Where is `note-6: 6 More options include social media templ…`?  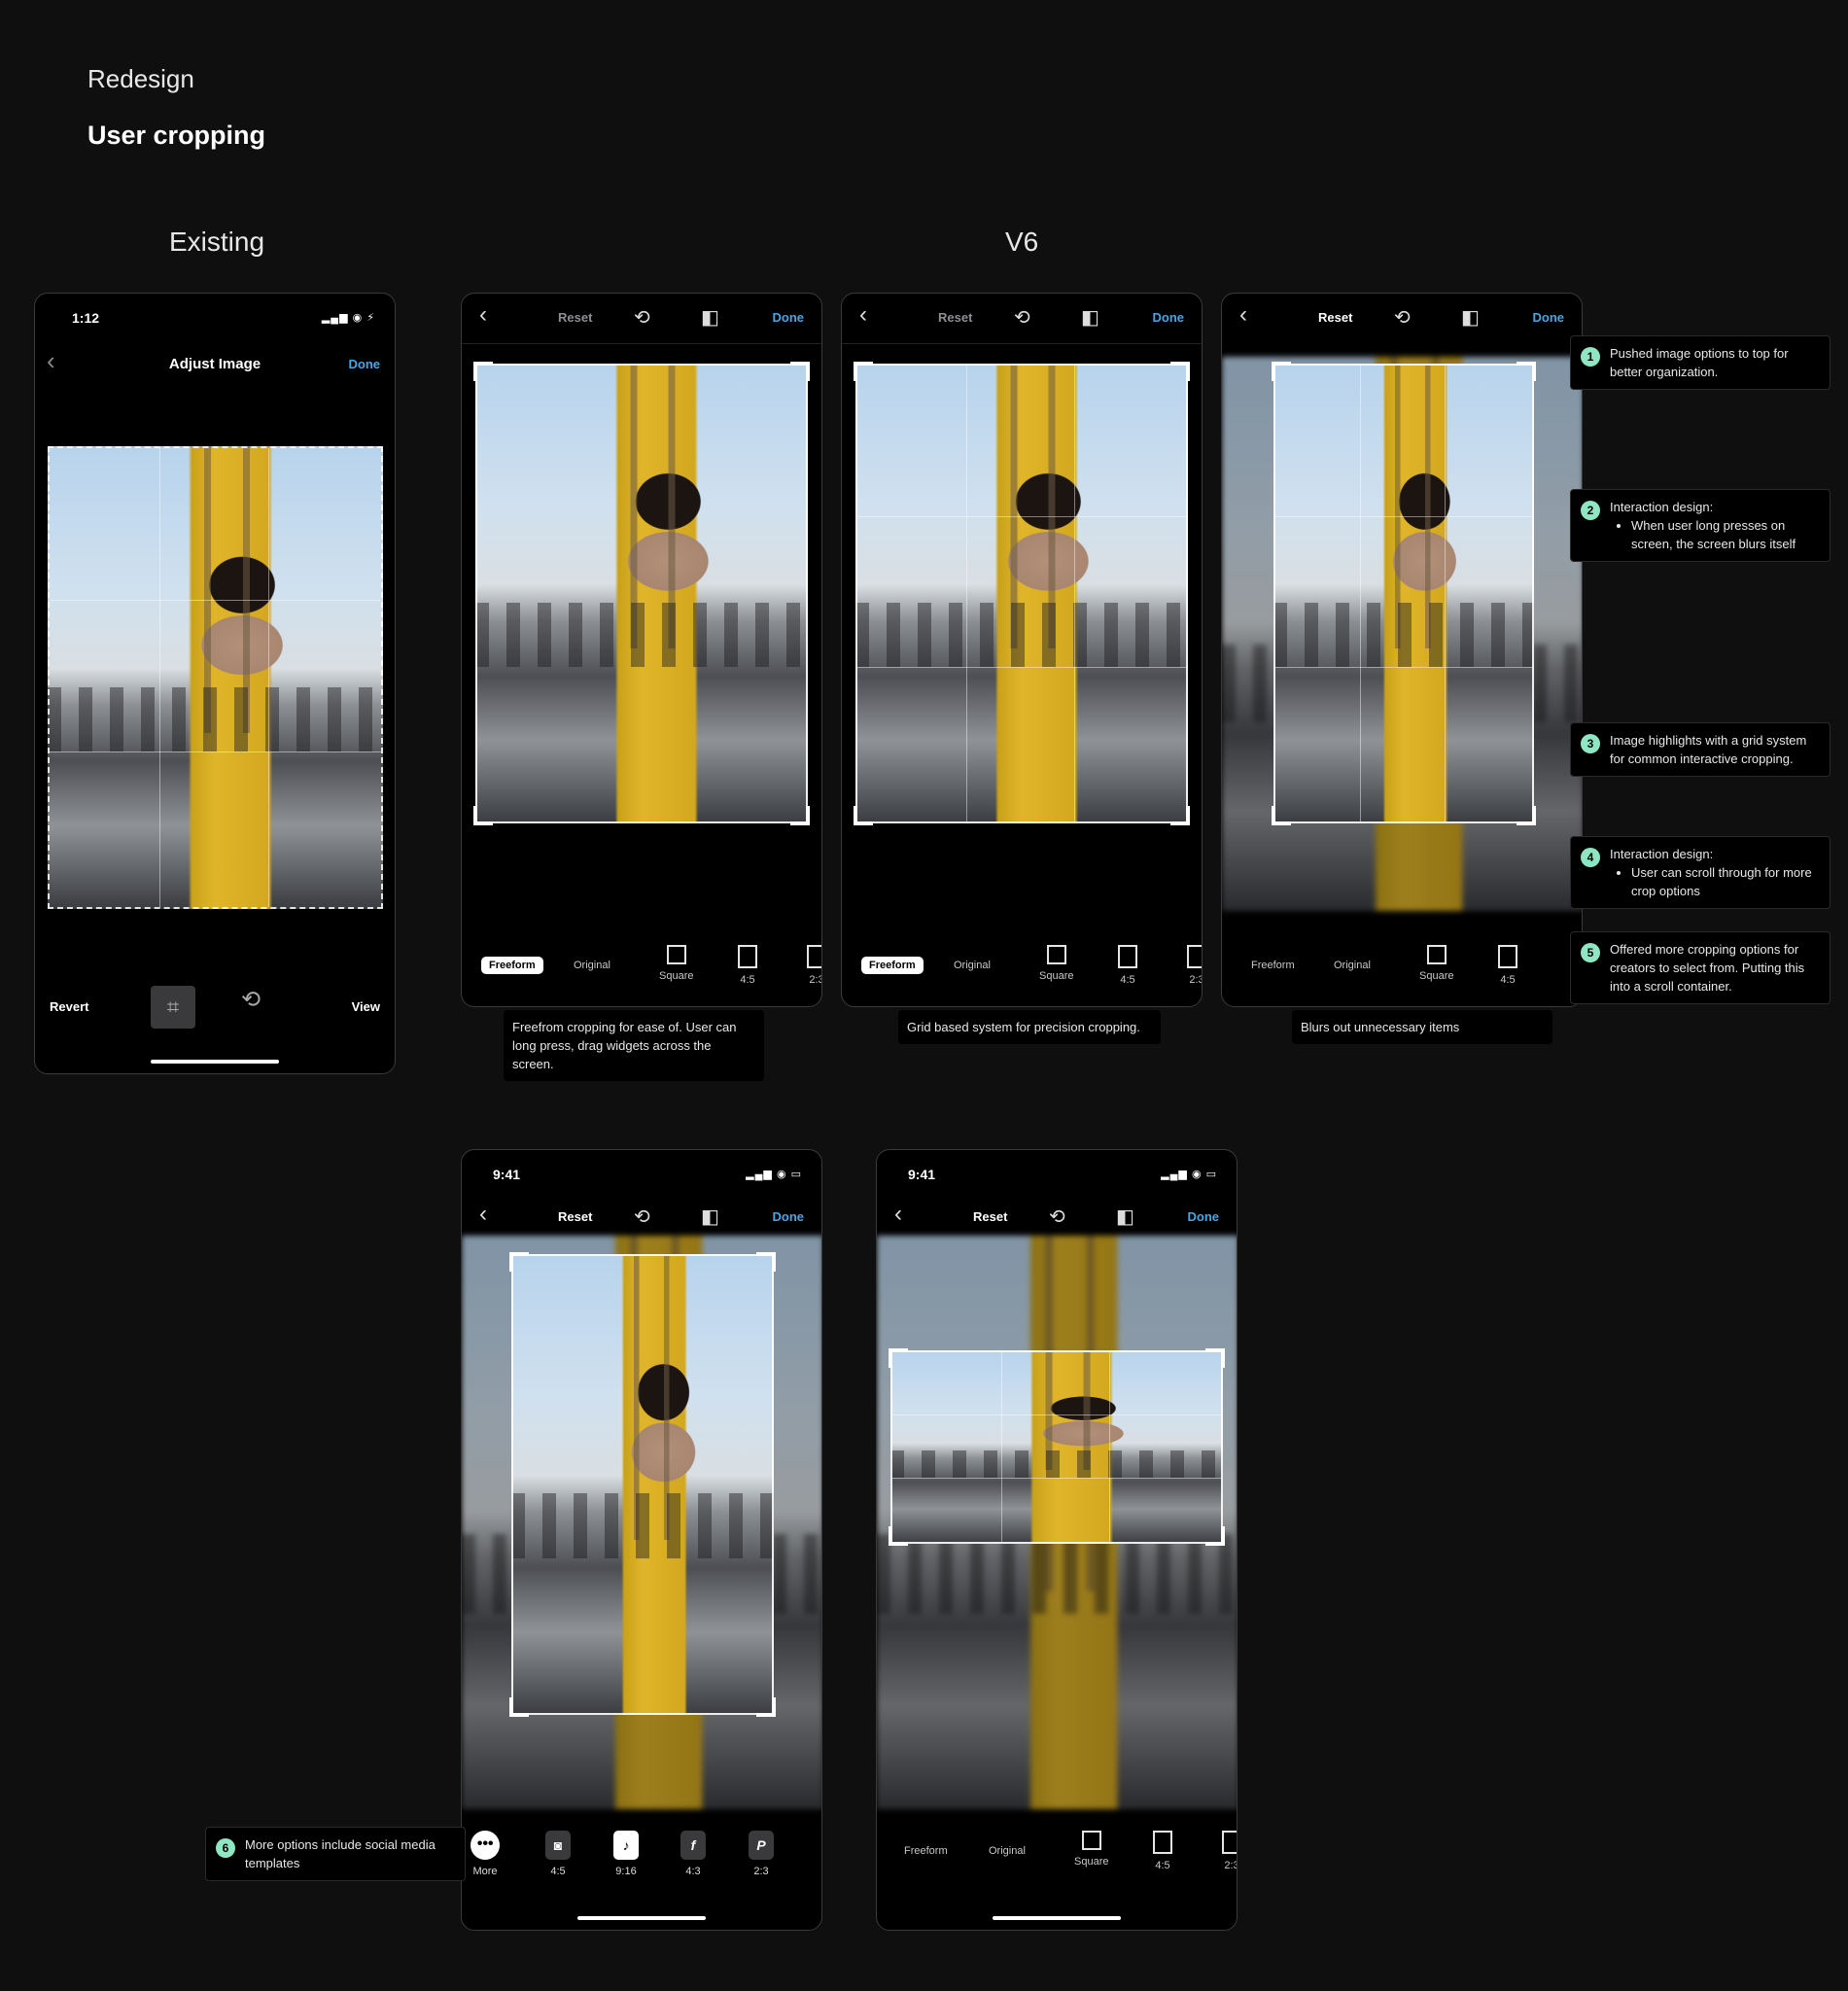 note-6: 6 More options include social media templ… is located at coordinates (335, 1854).